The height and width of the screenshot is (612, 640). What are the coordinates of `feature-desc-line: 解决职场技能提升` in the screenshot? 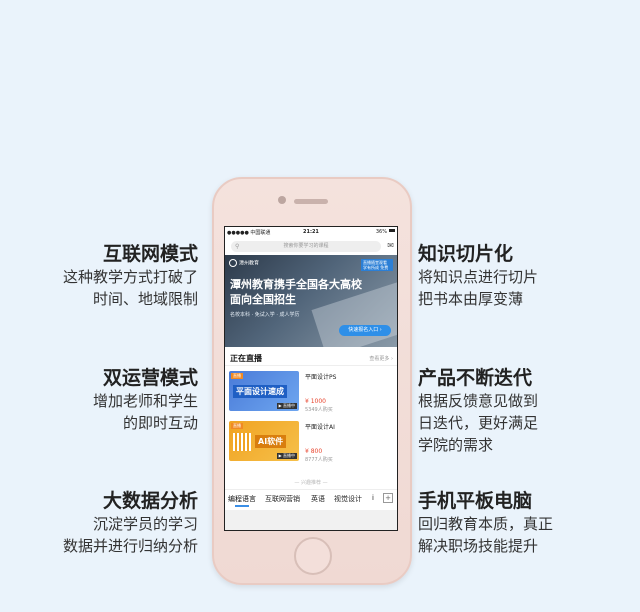 It's located at (478, 546).